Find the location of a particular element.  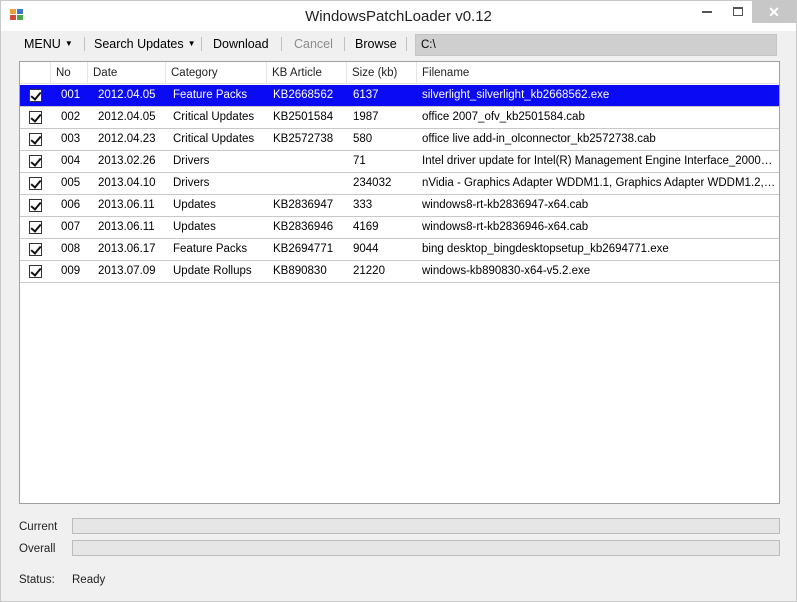

maximize-button is located at coordinates (738, 12).